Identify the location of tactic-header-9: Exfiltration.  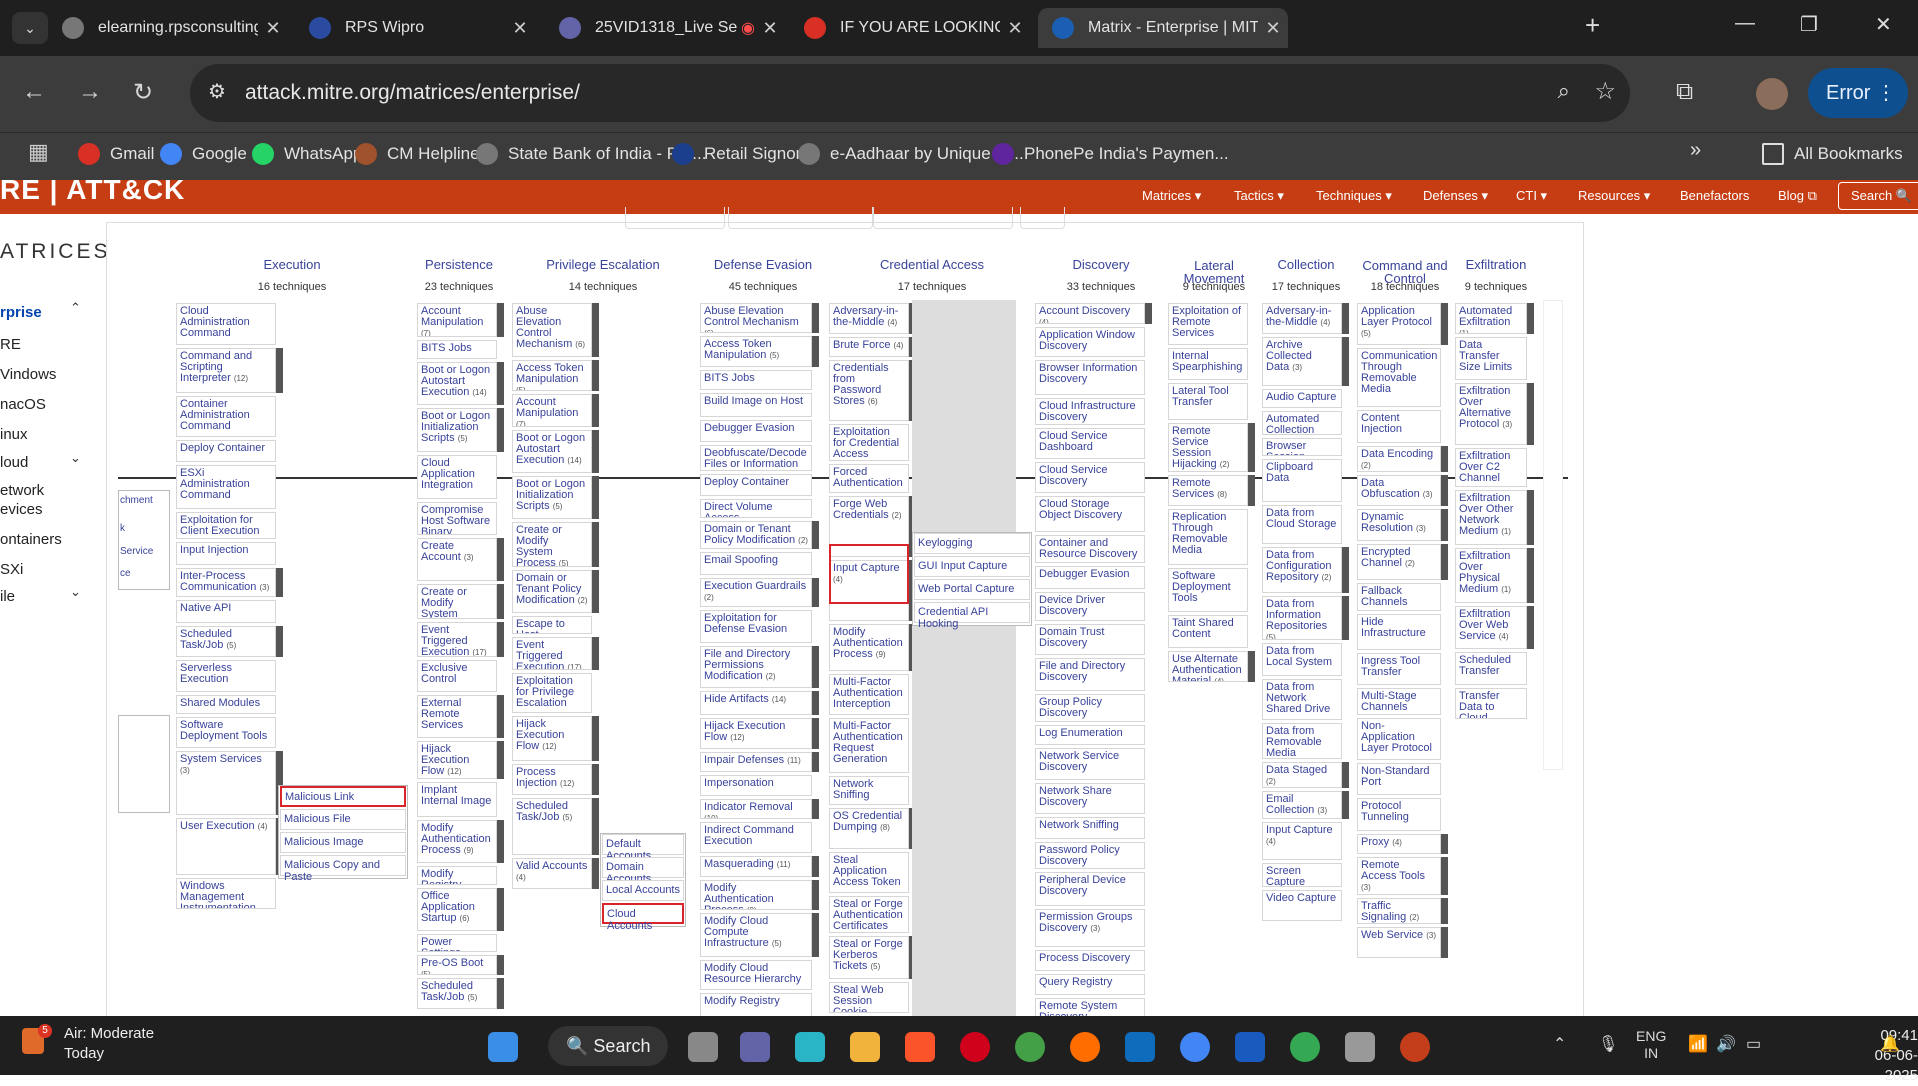
(1496, 264).